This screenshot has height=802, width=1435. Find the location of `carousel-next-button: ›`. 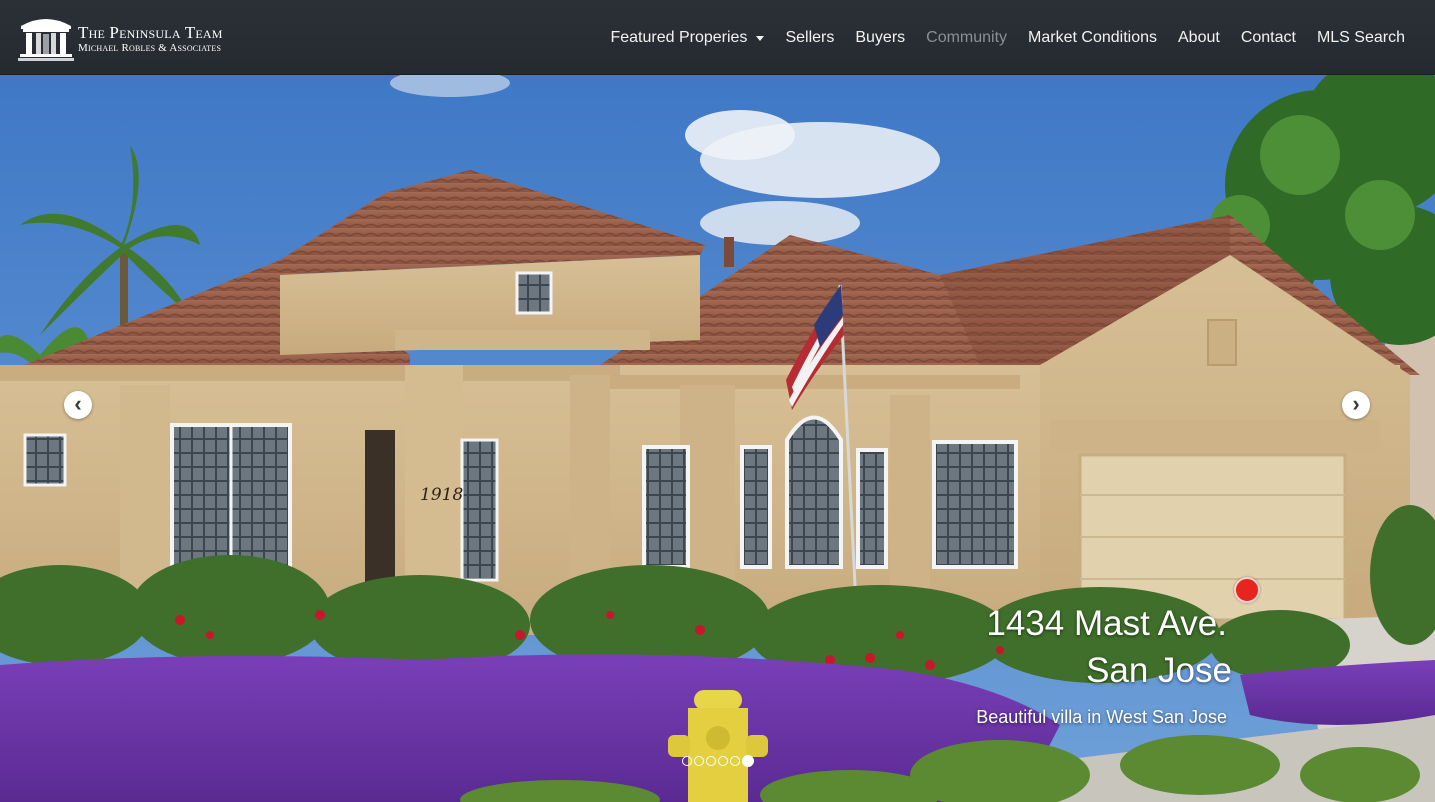

carousel-next-button: › is located at coordinates (1356, 405).